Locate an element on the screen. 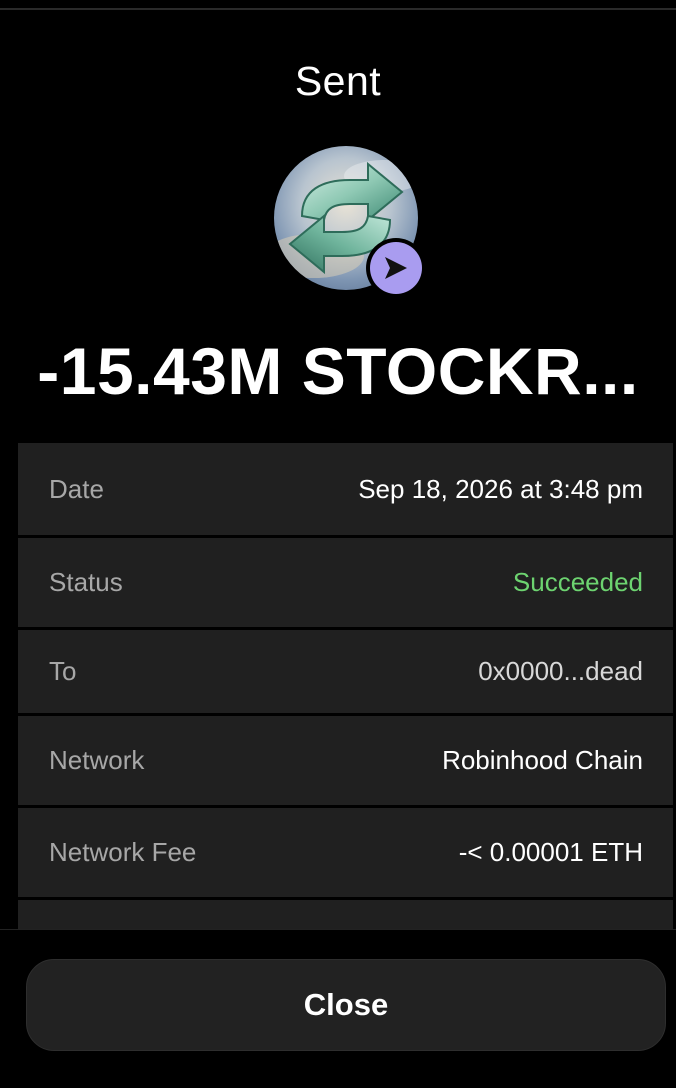 The height and width of the screenshot is (1088, 676). to-address-value: 0x0000...dead is located at coordinates (560, 671).